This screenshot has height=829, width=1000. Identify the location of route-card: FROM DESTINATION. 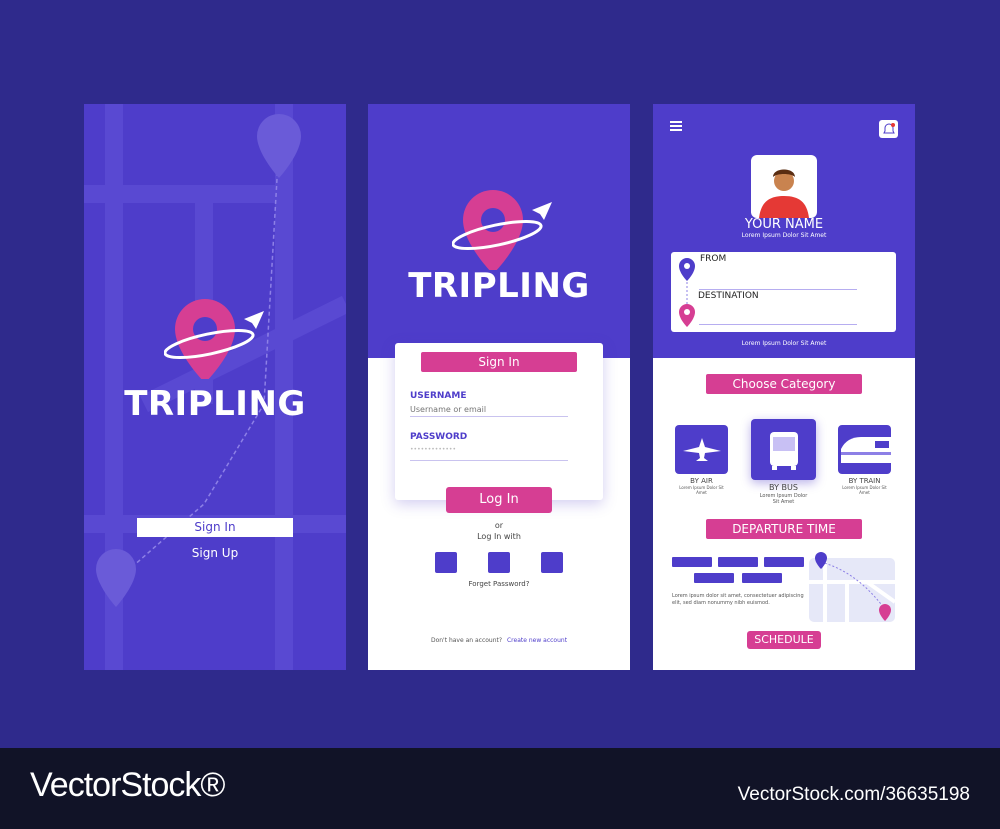
(783, 292).